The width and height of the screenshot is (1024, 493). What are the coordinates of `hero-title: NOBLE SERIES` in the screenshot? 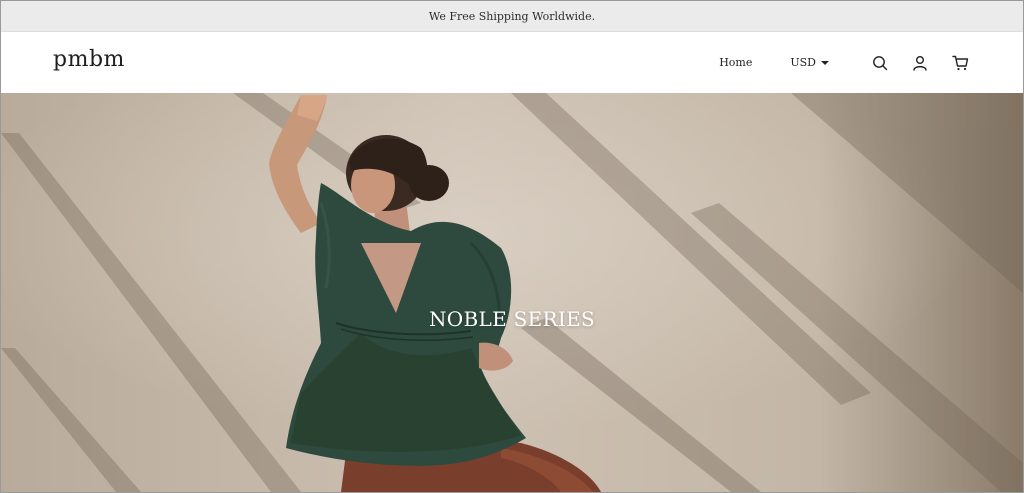 It's located at (512, 319).